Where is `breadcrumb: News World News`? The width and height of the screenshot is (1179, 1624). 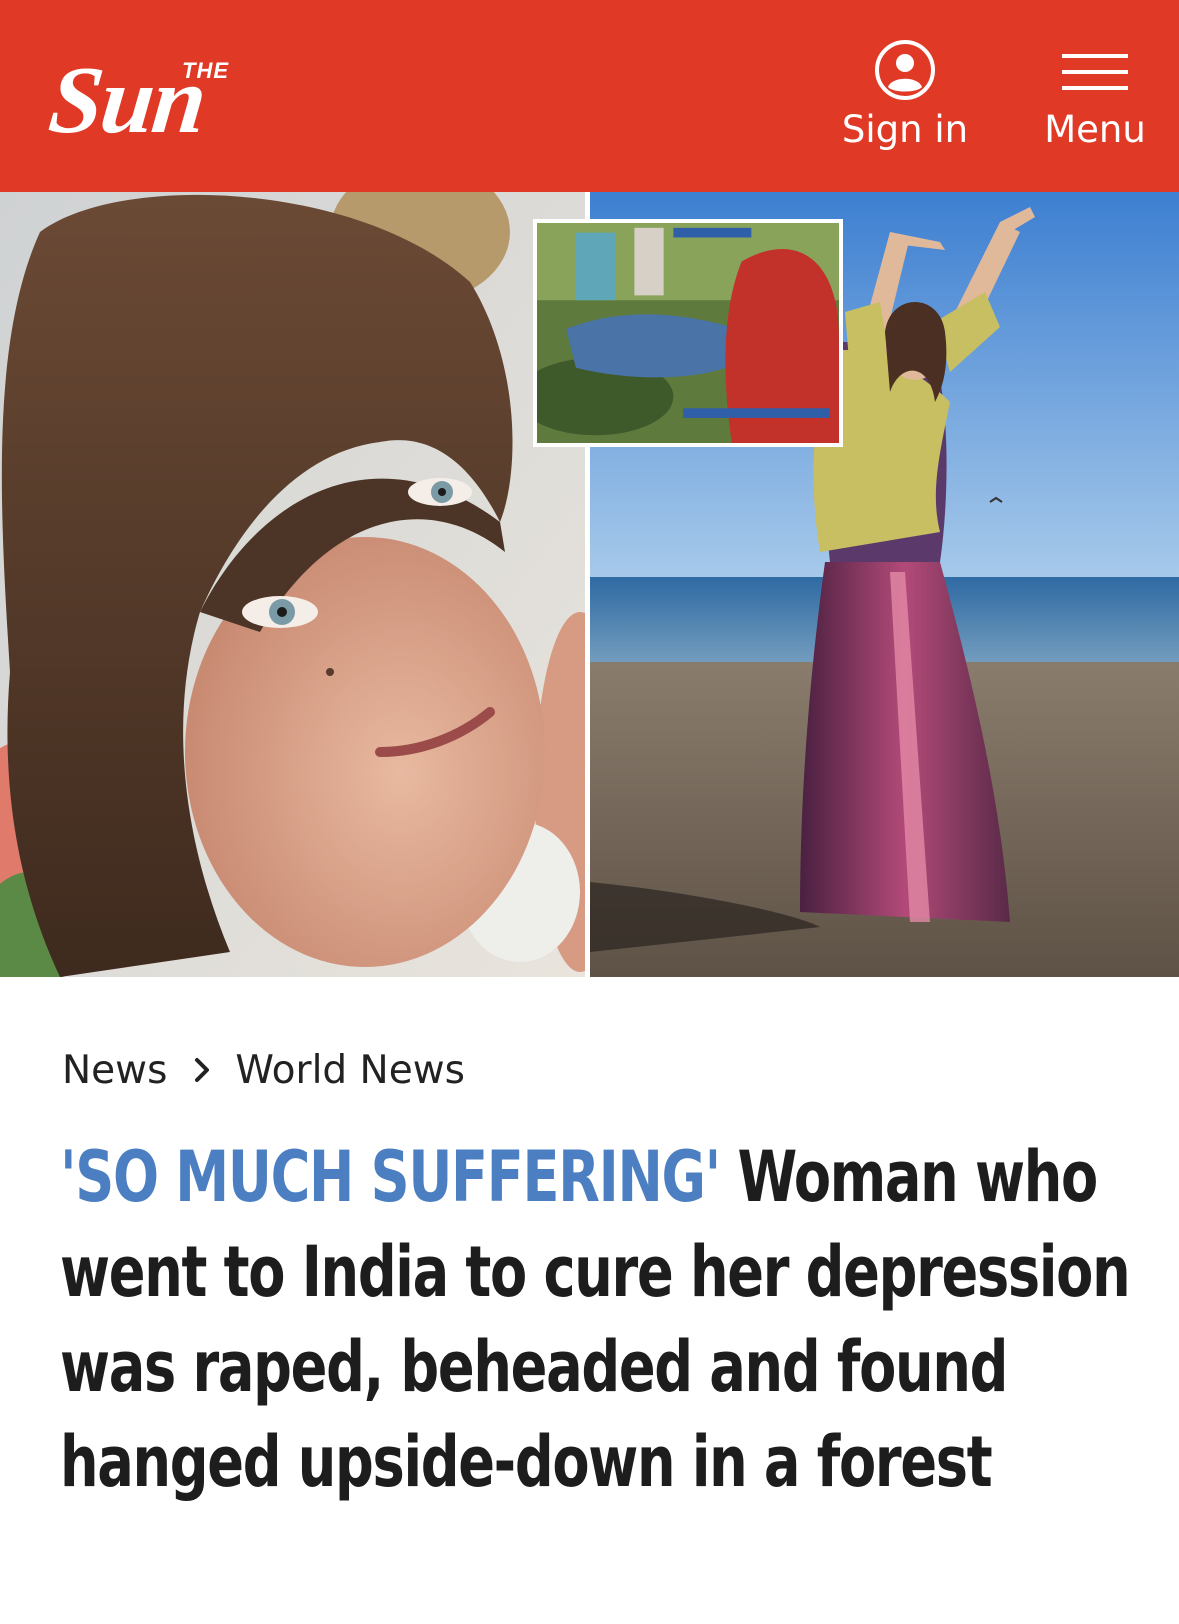
breadcrumb: News World News is located at coordinates (263, 1070).